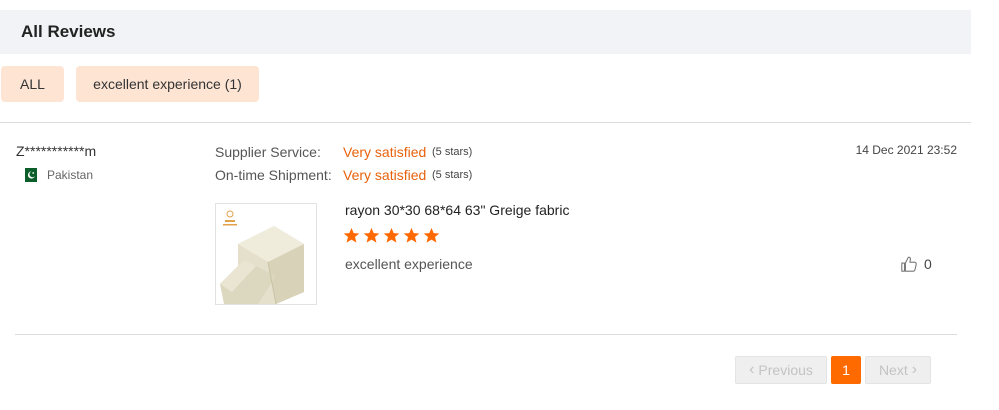  What do you see at coordinates (452, 175) in the screenshot?
I see `shipment-stars: (5 stars)` at bounding box center [452, 175].